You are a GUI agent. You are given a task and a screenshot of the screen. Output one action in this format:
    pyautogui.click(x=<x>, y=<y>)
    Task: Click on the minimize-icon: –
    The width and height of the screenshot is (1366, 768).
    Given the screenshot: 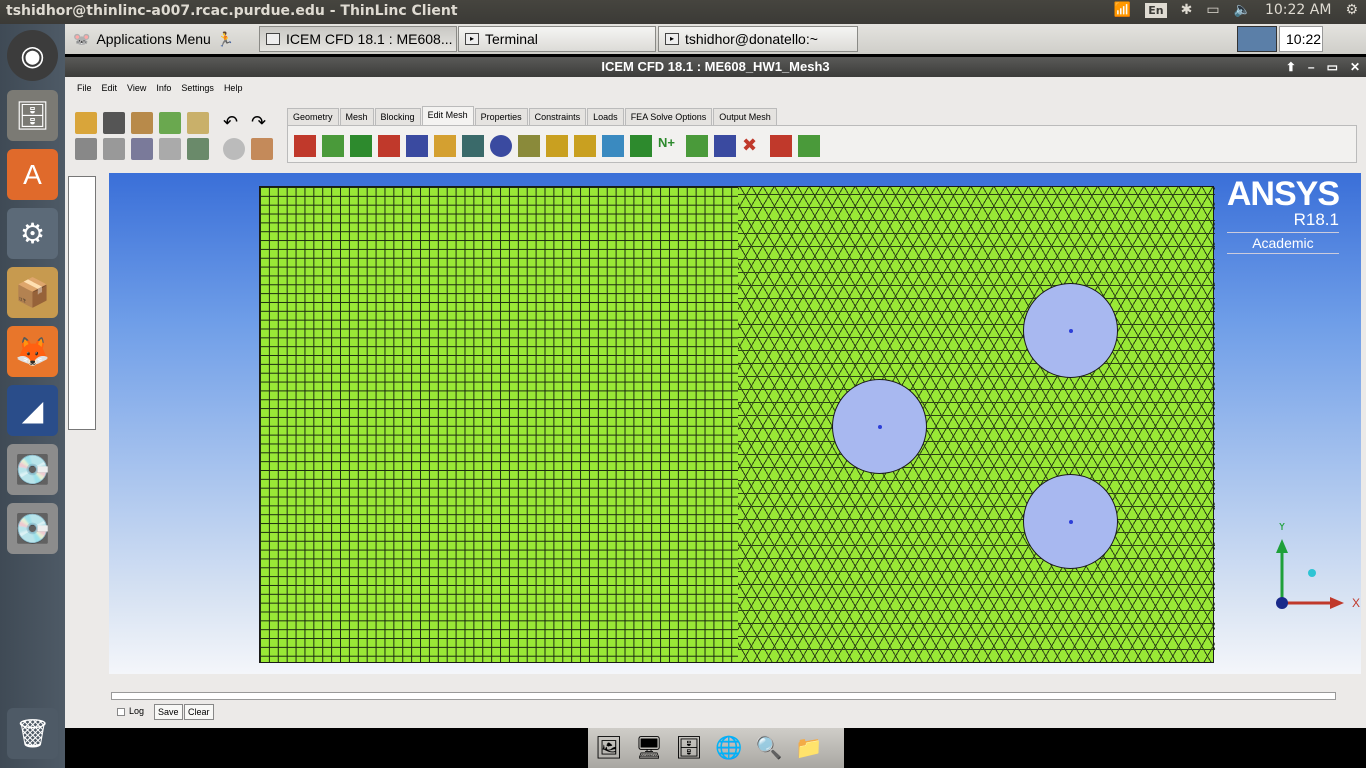 What is the action you would take?
    pyautogui.click(x=1311, y=67)
    